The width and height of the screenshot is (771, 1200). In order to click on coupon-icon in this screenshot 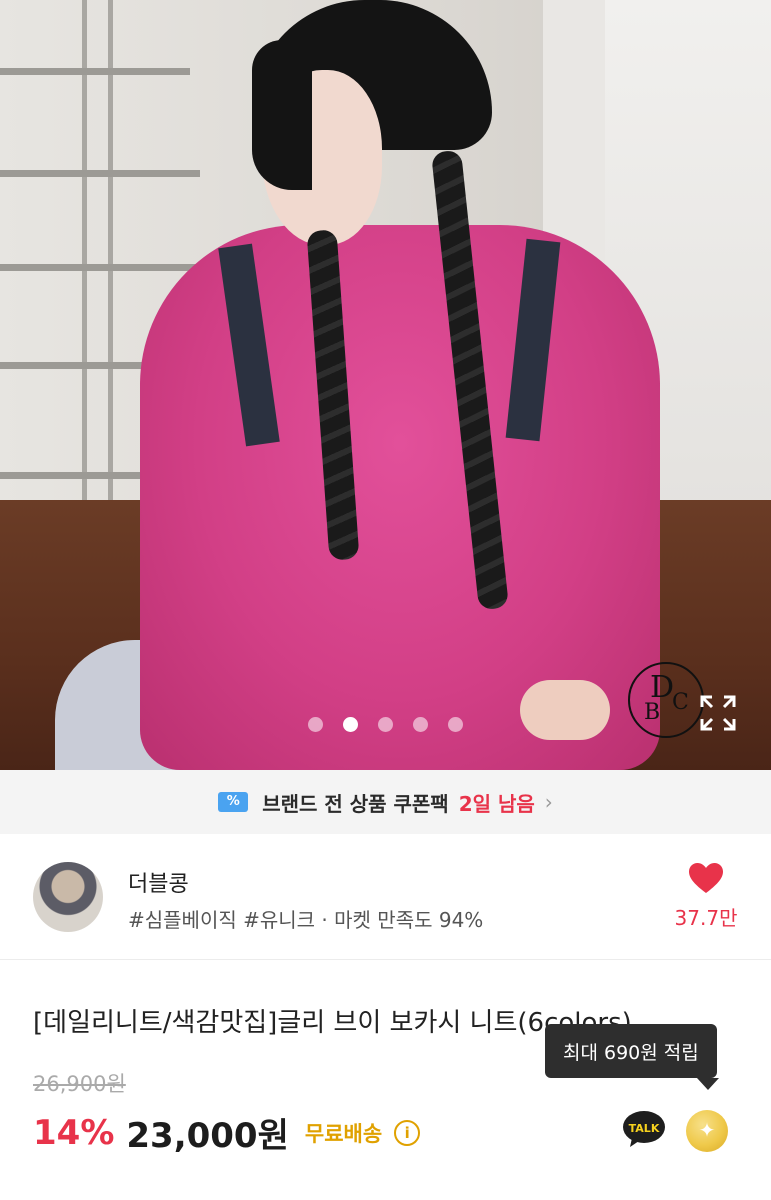, I will do `click(233, 802)`.